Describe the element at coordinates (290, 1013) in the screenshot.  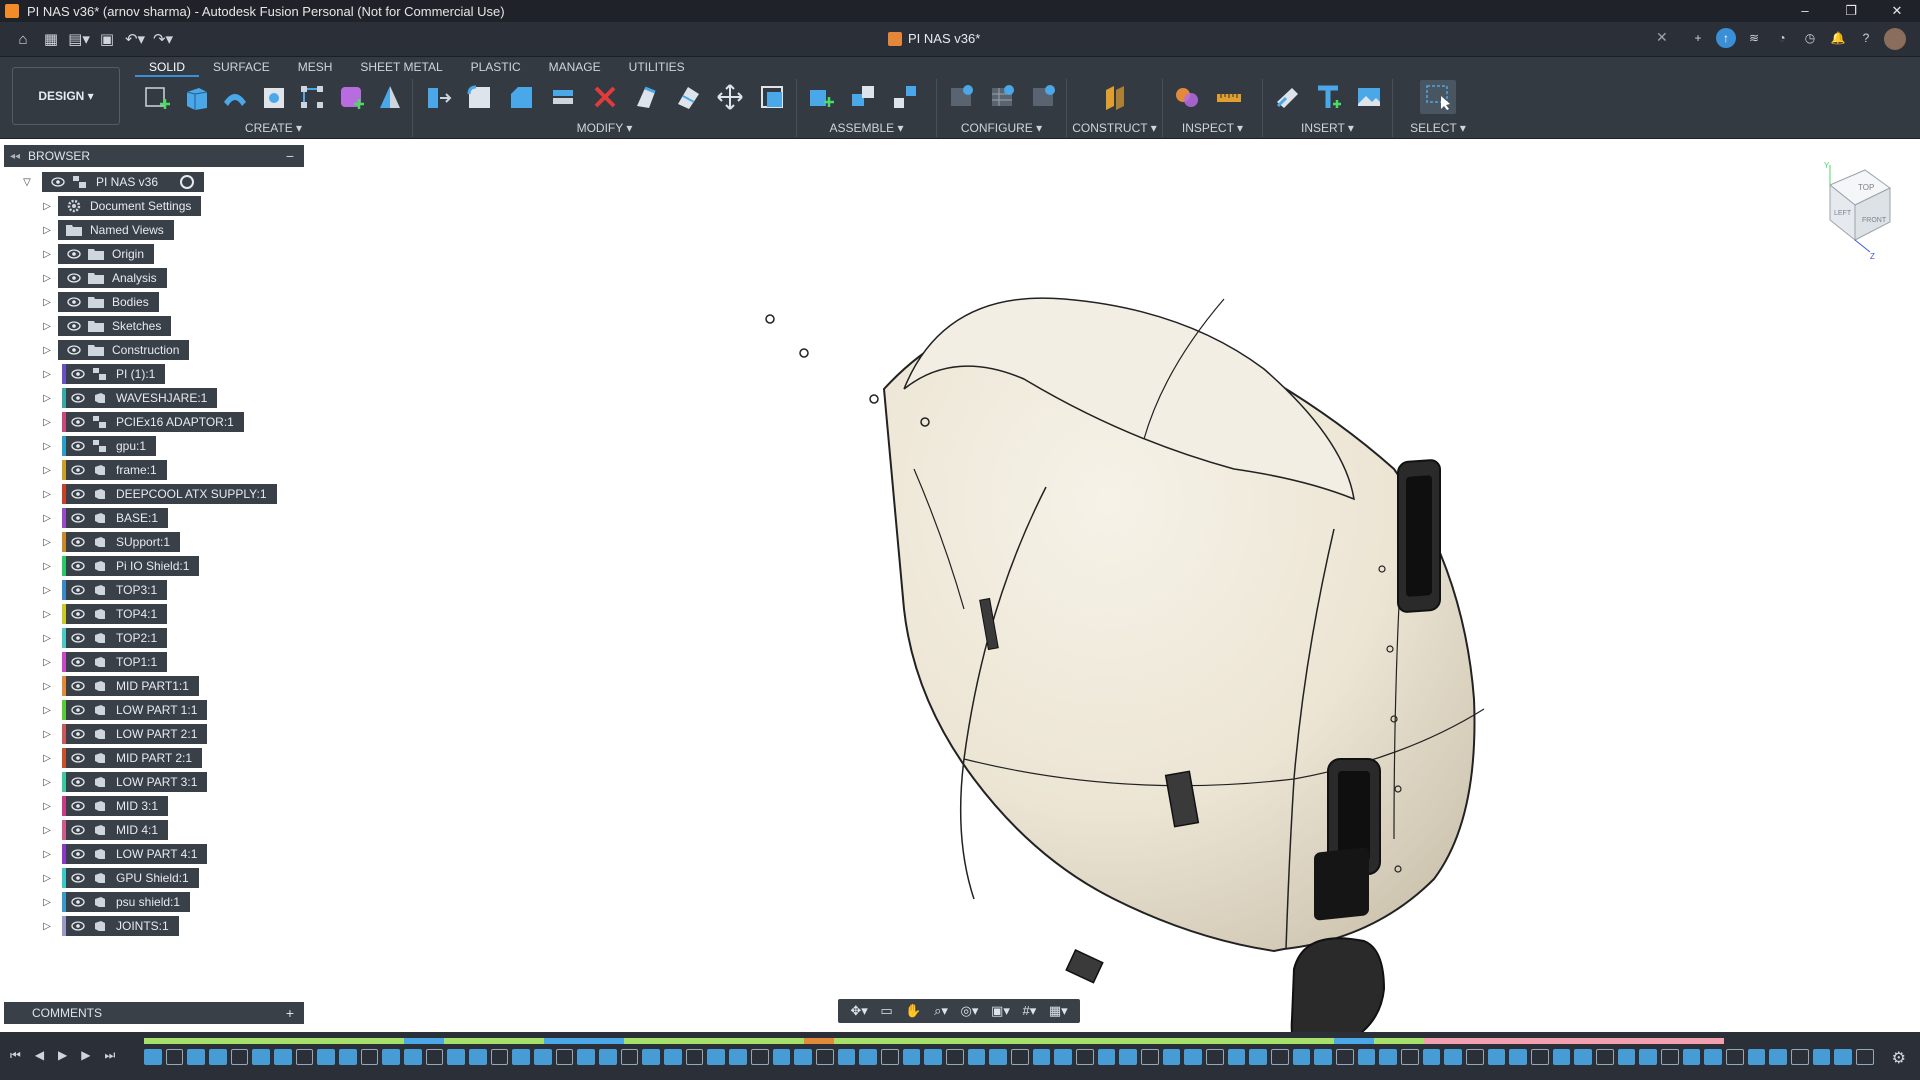
I see `add-comment-icon: +` at that location.